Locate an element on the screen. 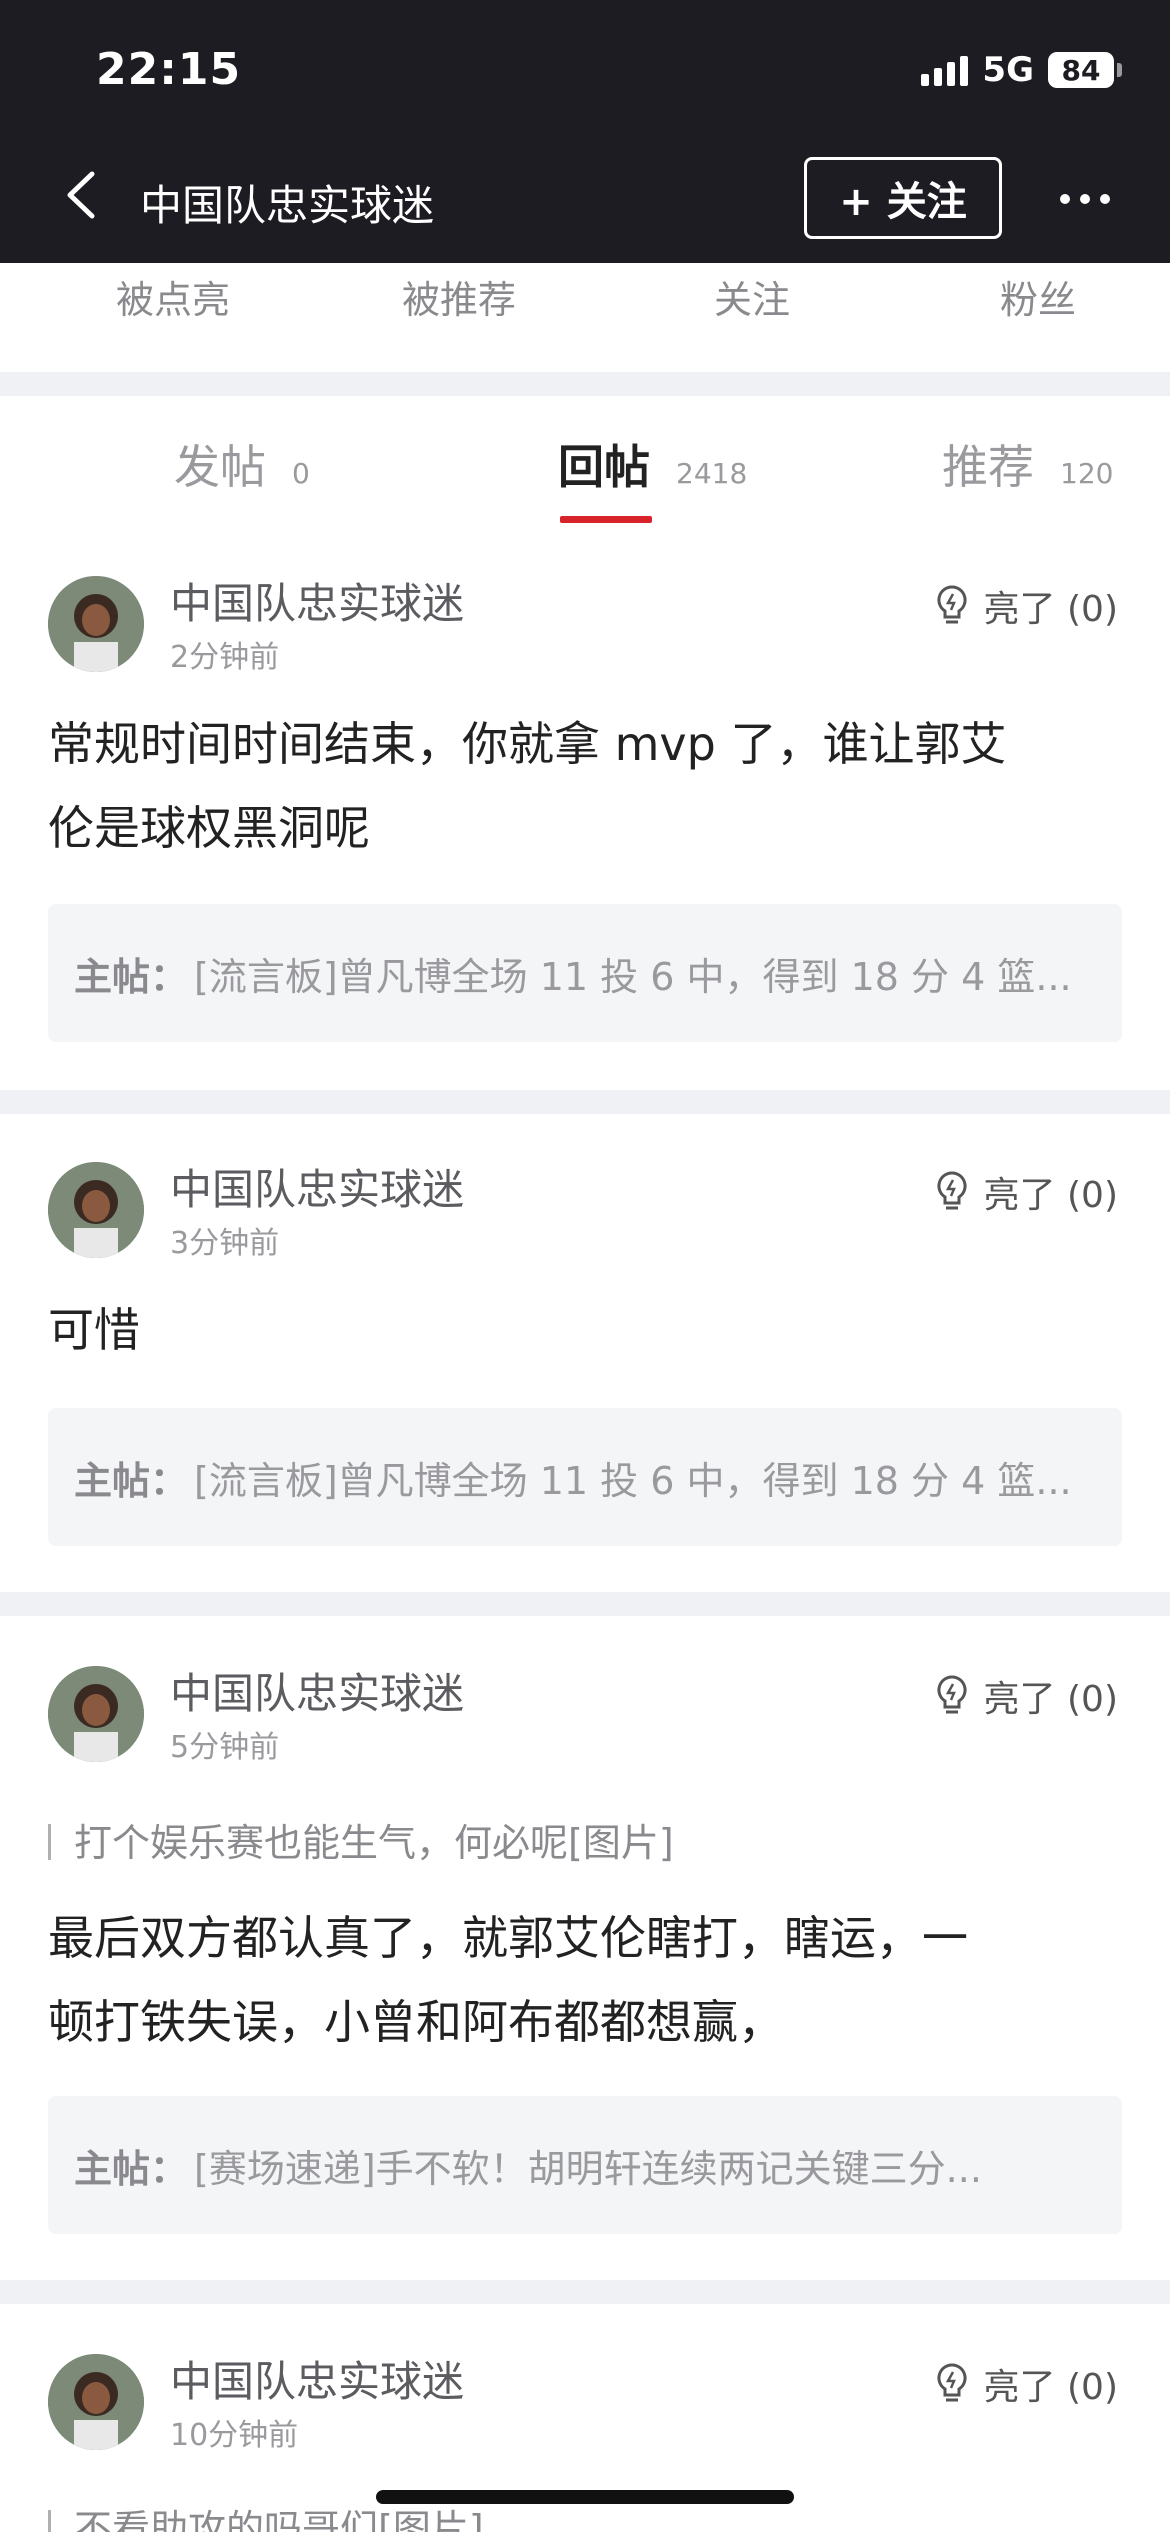 This screenshot has width=1170, height=2532. stat-lit: 被点亮 is located at coordinates (173, 296).